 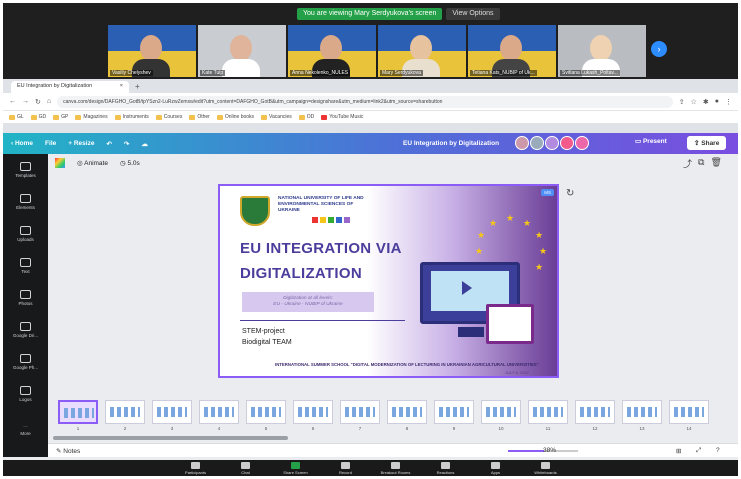 What do you see at coordinates (687, 163) in the screenshot?
I see `page-up-icon: ⤴` at bounding box center [687, 163].